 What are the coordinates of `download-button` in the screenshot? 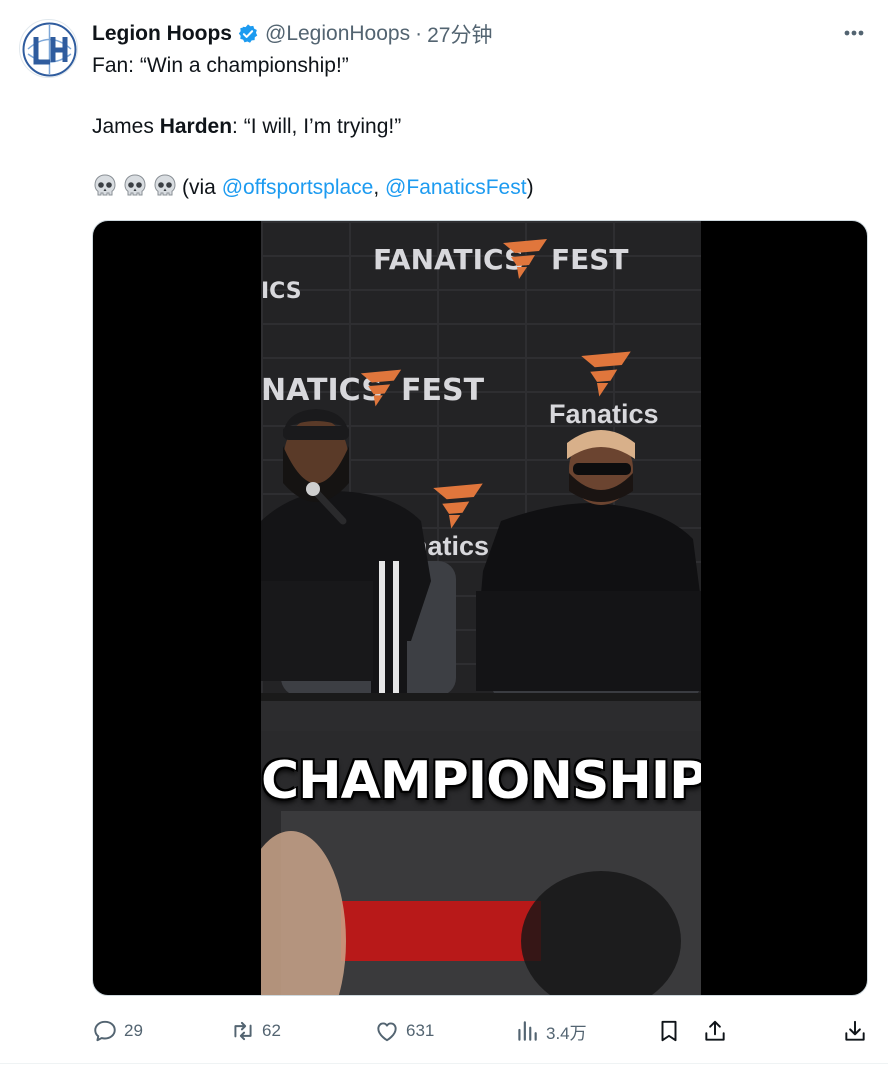 It's located at (858, 1031).